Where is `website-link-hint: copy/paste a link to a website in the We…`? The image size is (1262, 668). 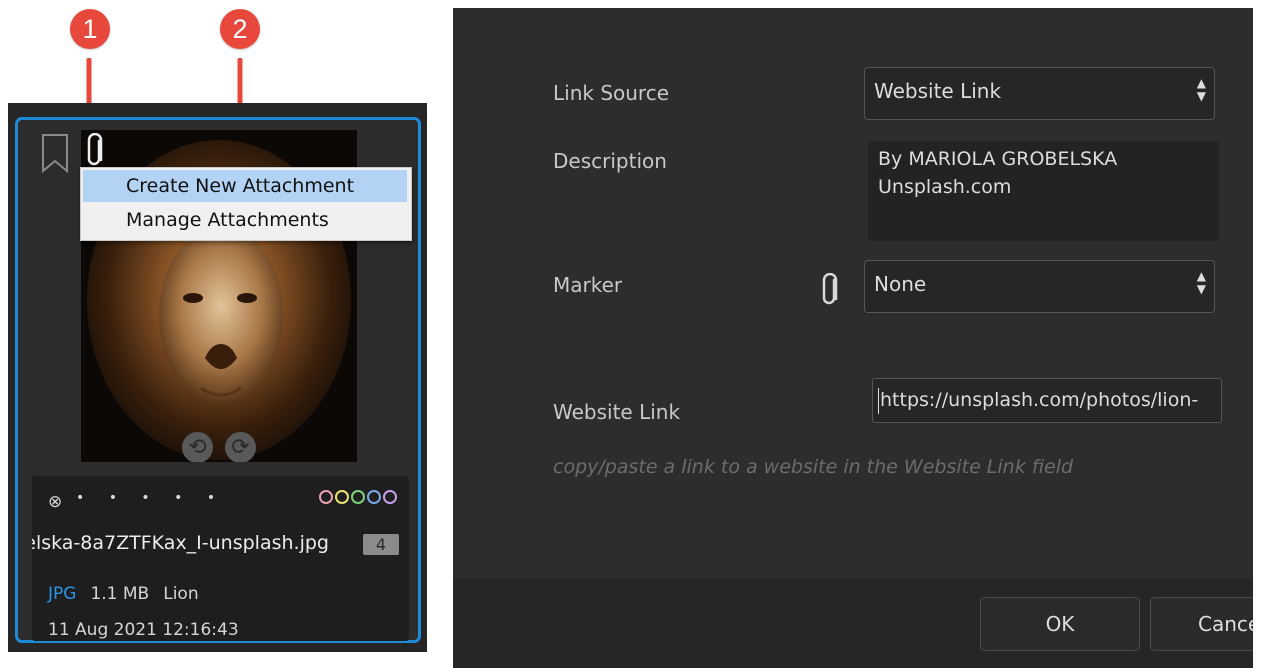
website-link-hint: copy/paste a link to a website in the We… is located at coordinates (813, 467).